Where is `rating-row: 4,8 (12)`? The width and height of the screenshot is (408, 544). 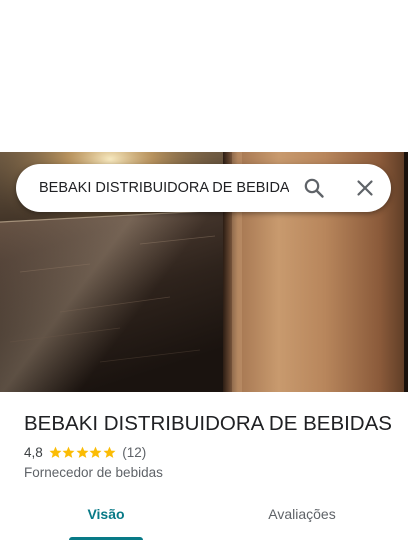 rating-row: 4,8 (12) is located at coordinates (85, 452).